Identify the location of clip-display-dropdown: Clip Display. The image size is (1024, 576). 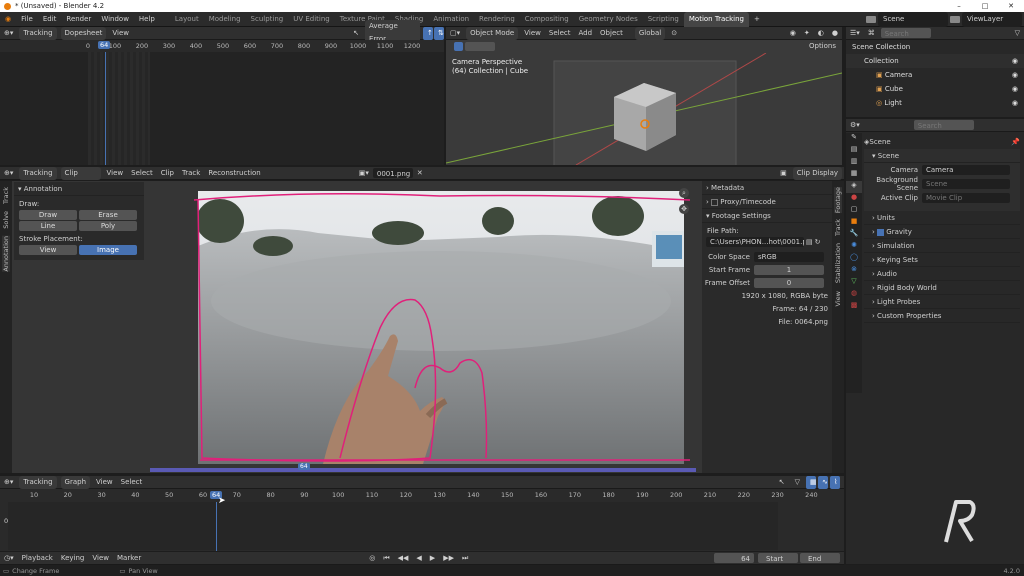
(817, 173).